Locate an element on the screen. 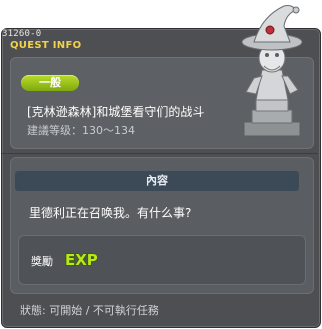  exp-icon-text: EXP is located at coordinates (81, 260).